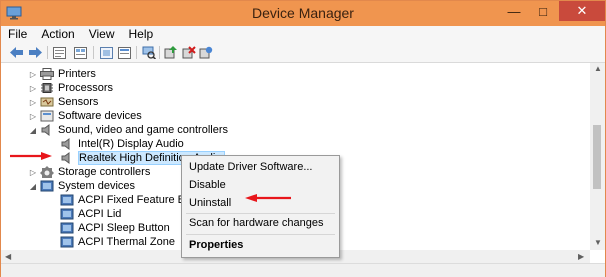 Image resolution: width=606 pixels, height=277 pixels. I want to click on tree-item-label: Software devices, so click(100, 116).